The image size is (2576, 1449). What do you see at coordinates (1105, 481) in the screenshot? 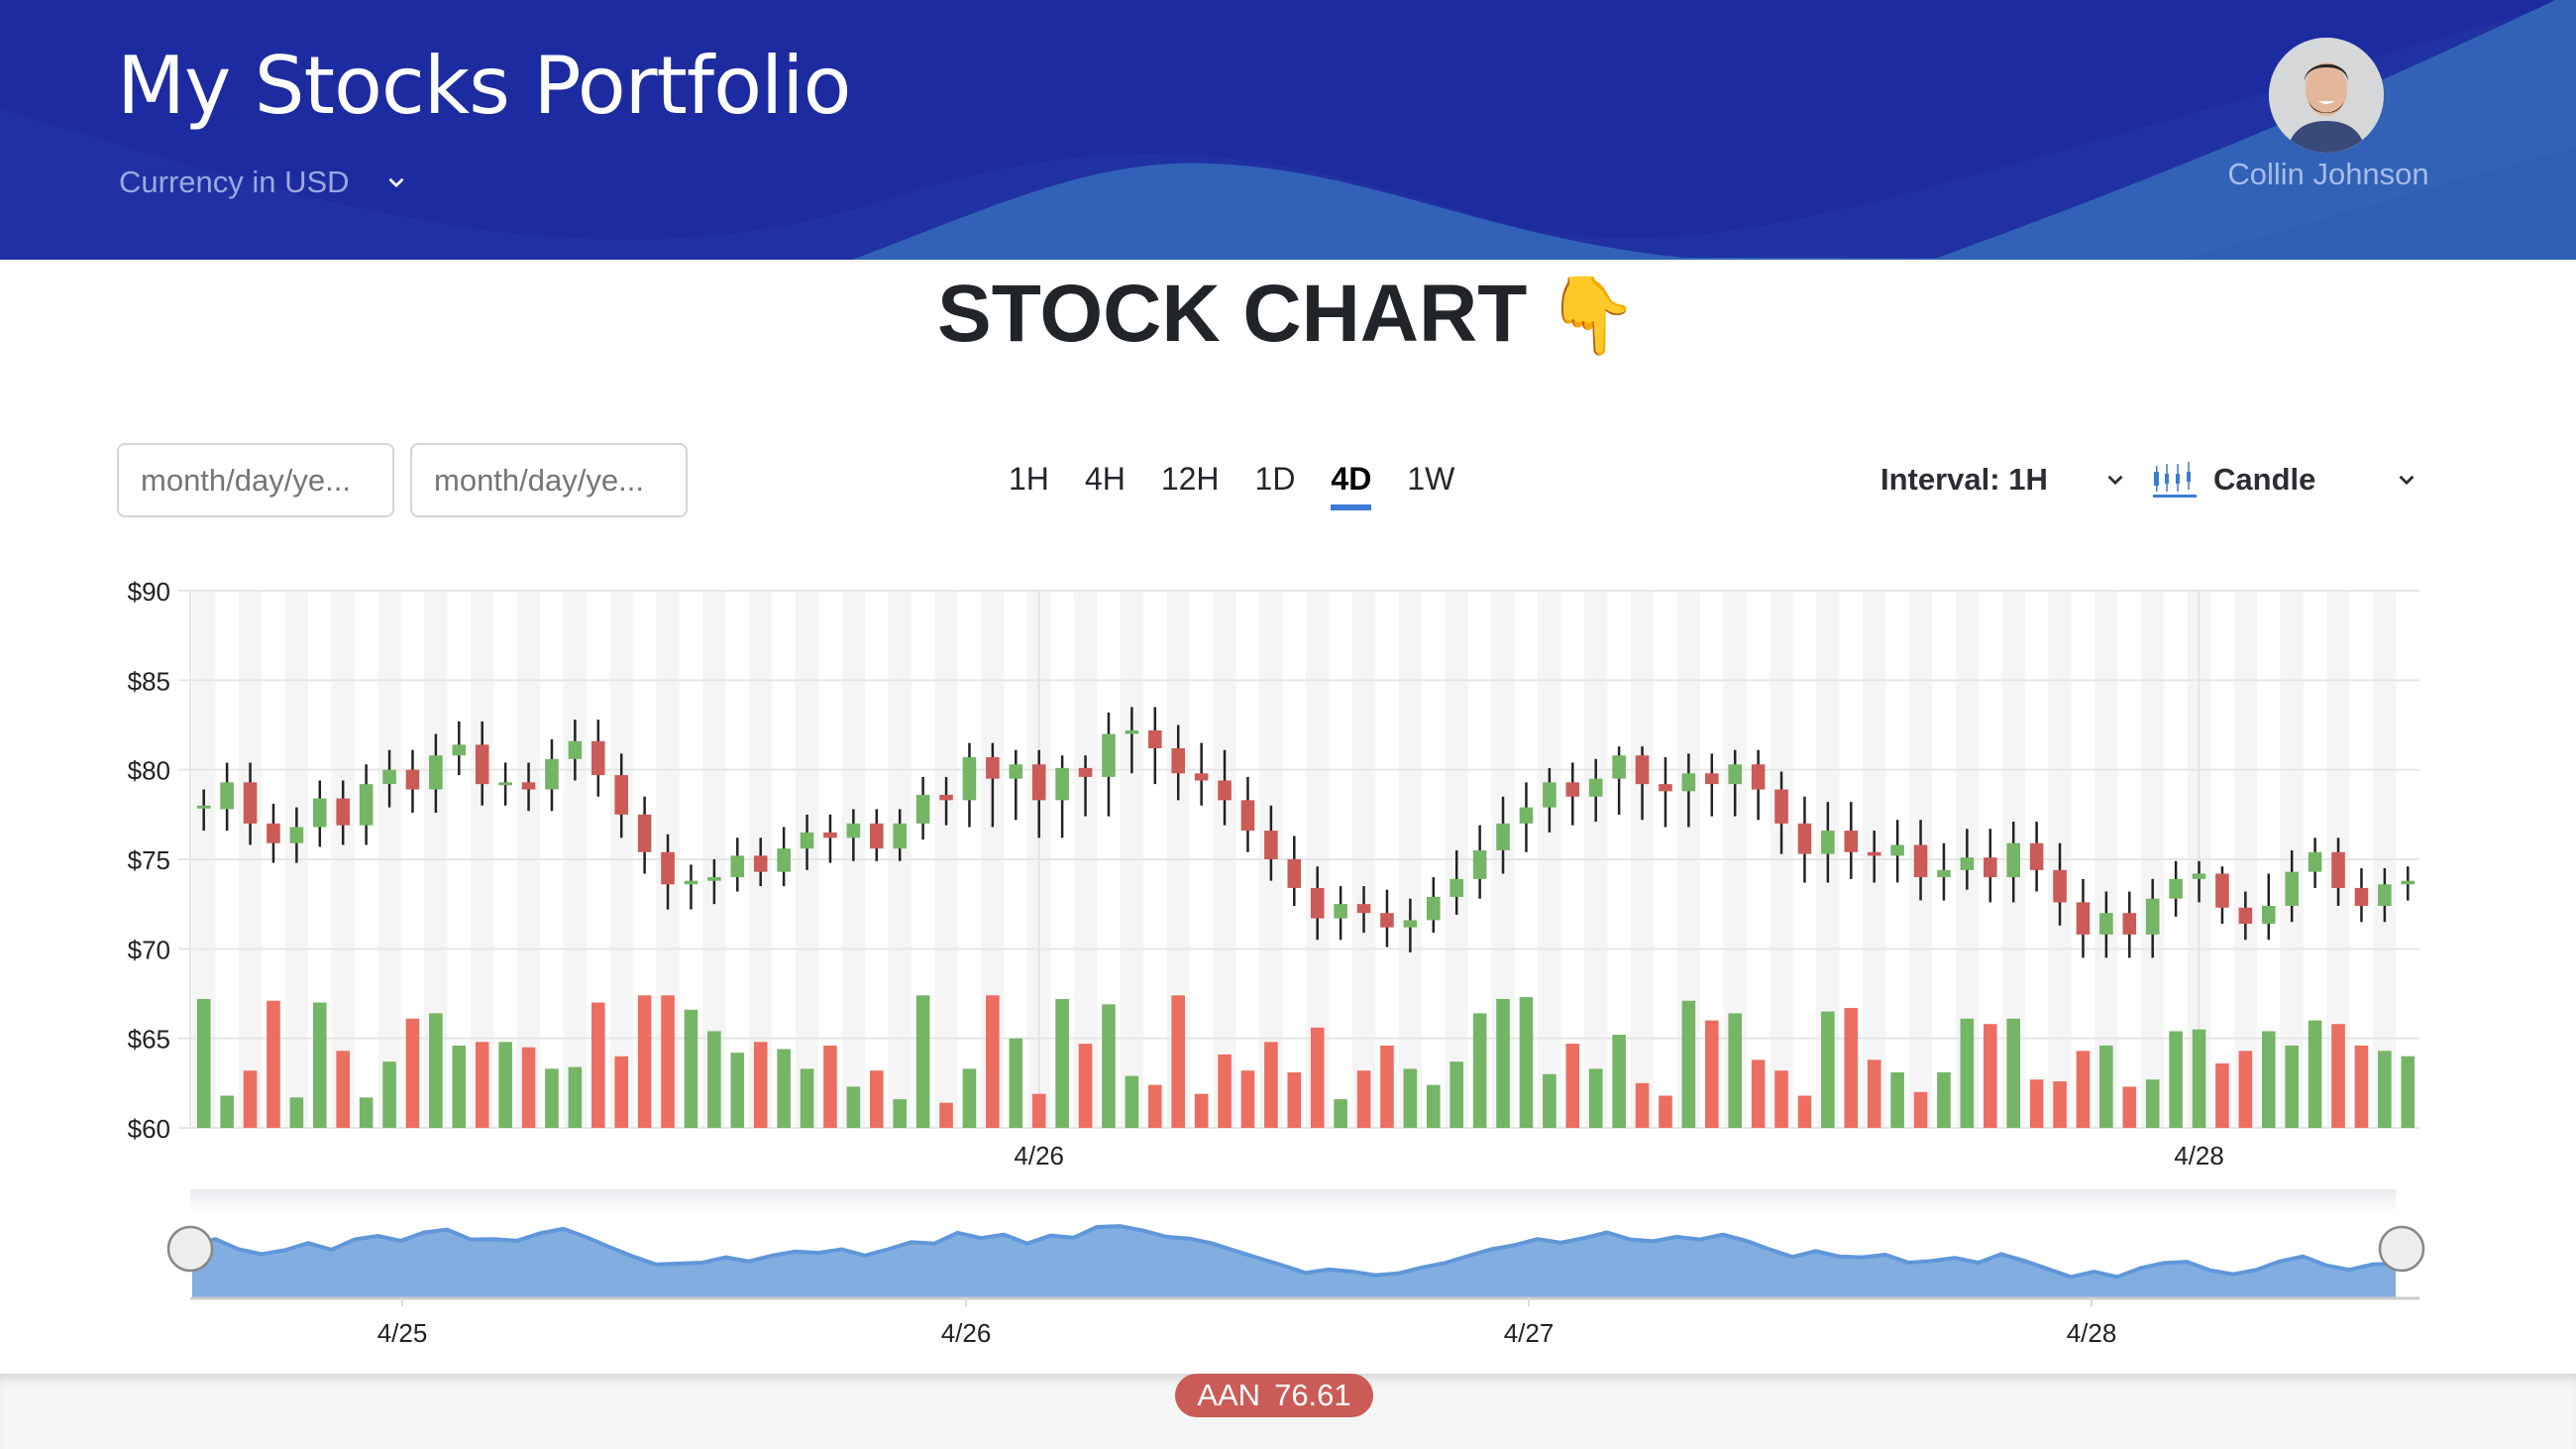
I see `timeframe-tab-4h: 4H` at bounding box center [1105, 481].